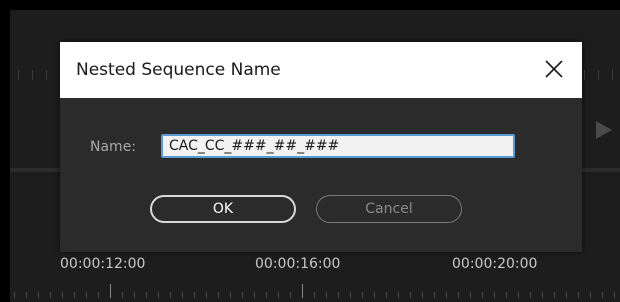  I want to click on close-button, so click(554, 69).